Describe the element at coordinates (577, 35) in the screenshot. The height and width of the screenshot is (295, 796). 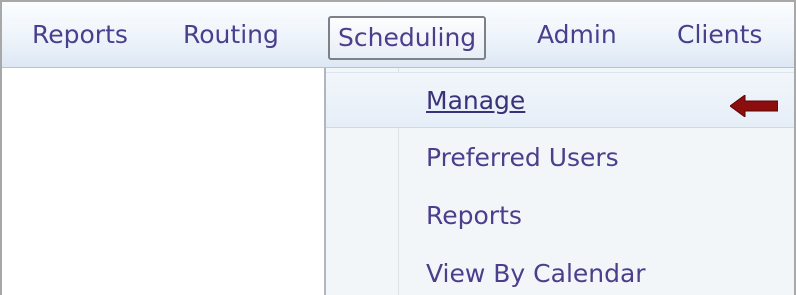
I see `menu-admin: Admin` at that location.